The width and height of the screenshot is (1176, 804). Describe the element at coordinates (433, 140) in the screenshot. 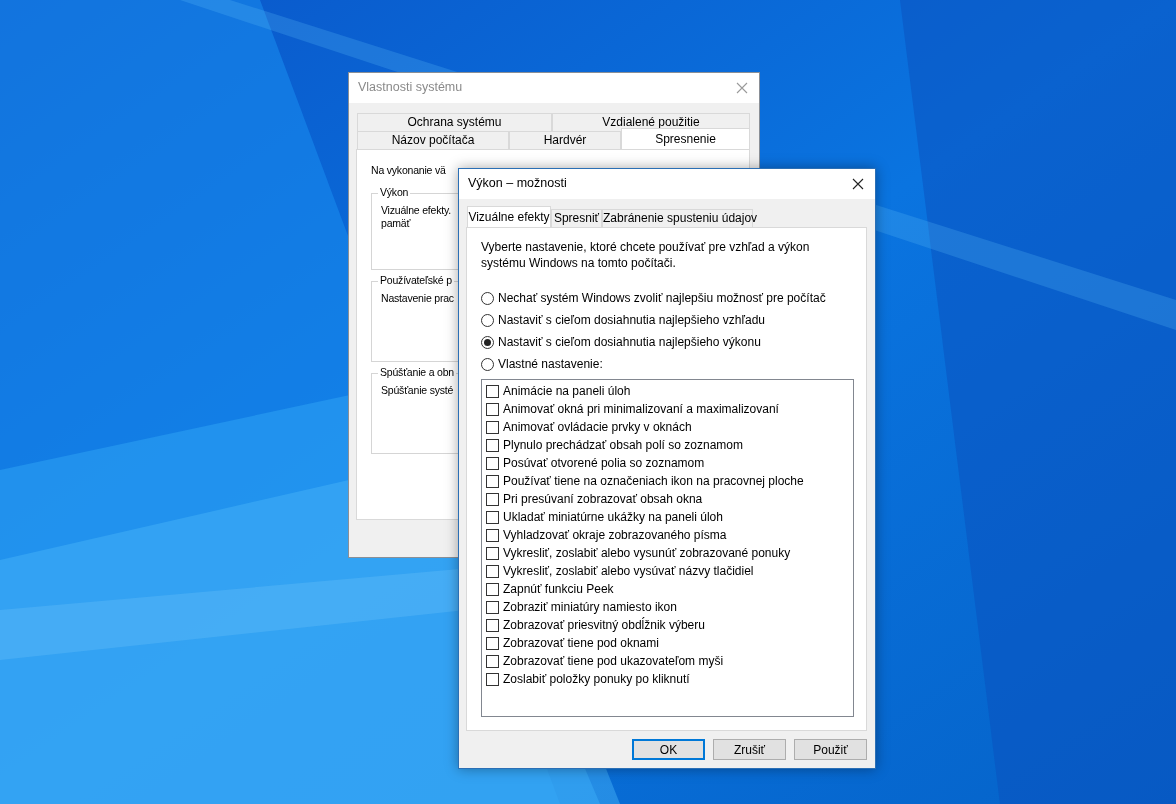

I see `tab: Názov počítača` at that location.